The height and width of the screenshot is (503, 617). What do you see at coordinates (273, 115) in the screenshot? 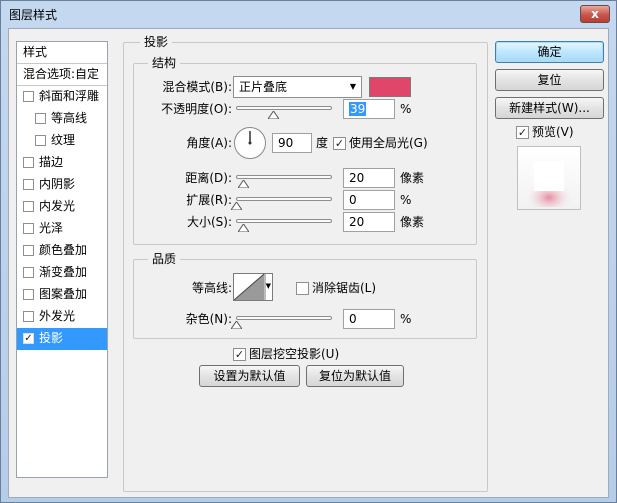
I see `opacity-slider-thumb` at bounding box center [273, 115].